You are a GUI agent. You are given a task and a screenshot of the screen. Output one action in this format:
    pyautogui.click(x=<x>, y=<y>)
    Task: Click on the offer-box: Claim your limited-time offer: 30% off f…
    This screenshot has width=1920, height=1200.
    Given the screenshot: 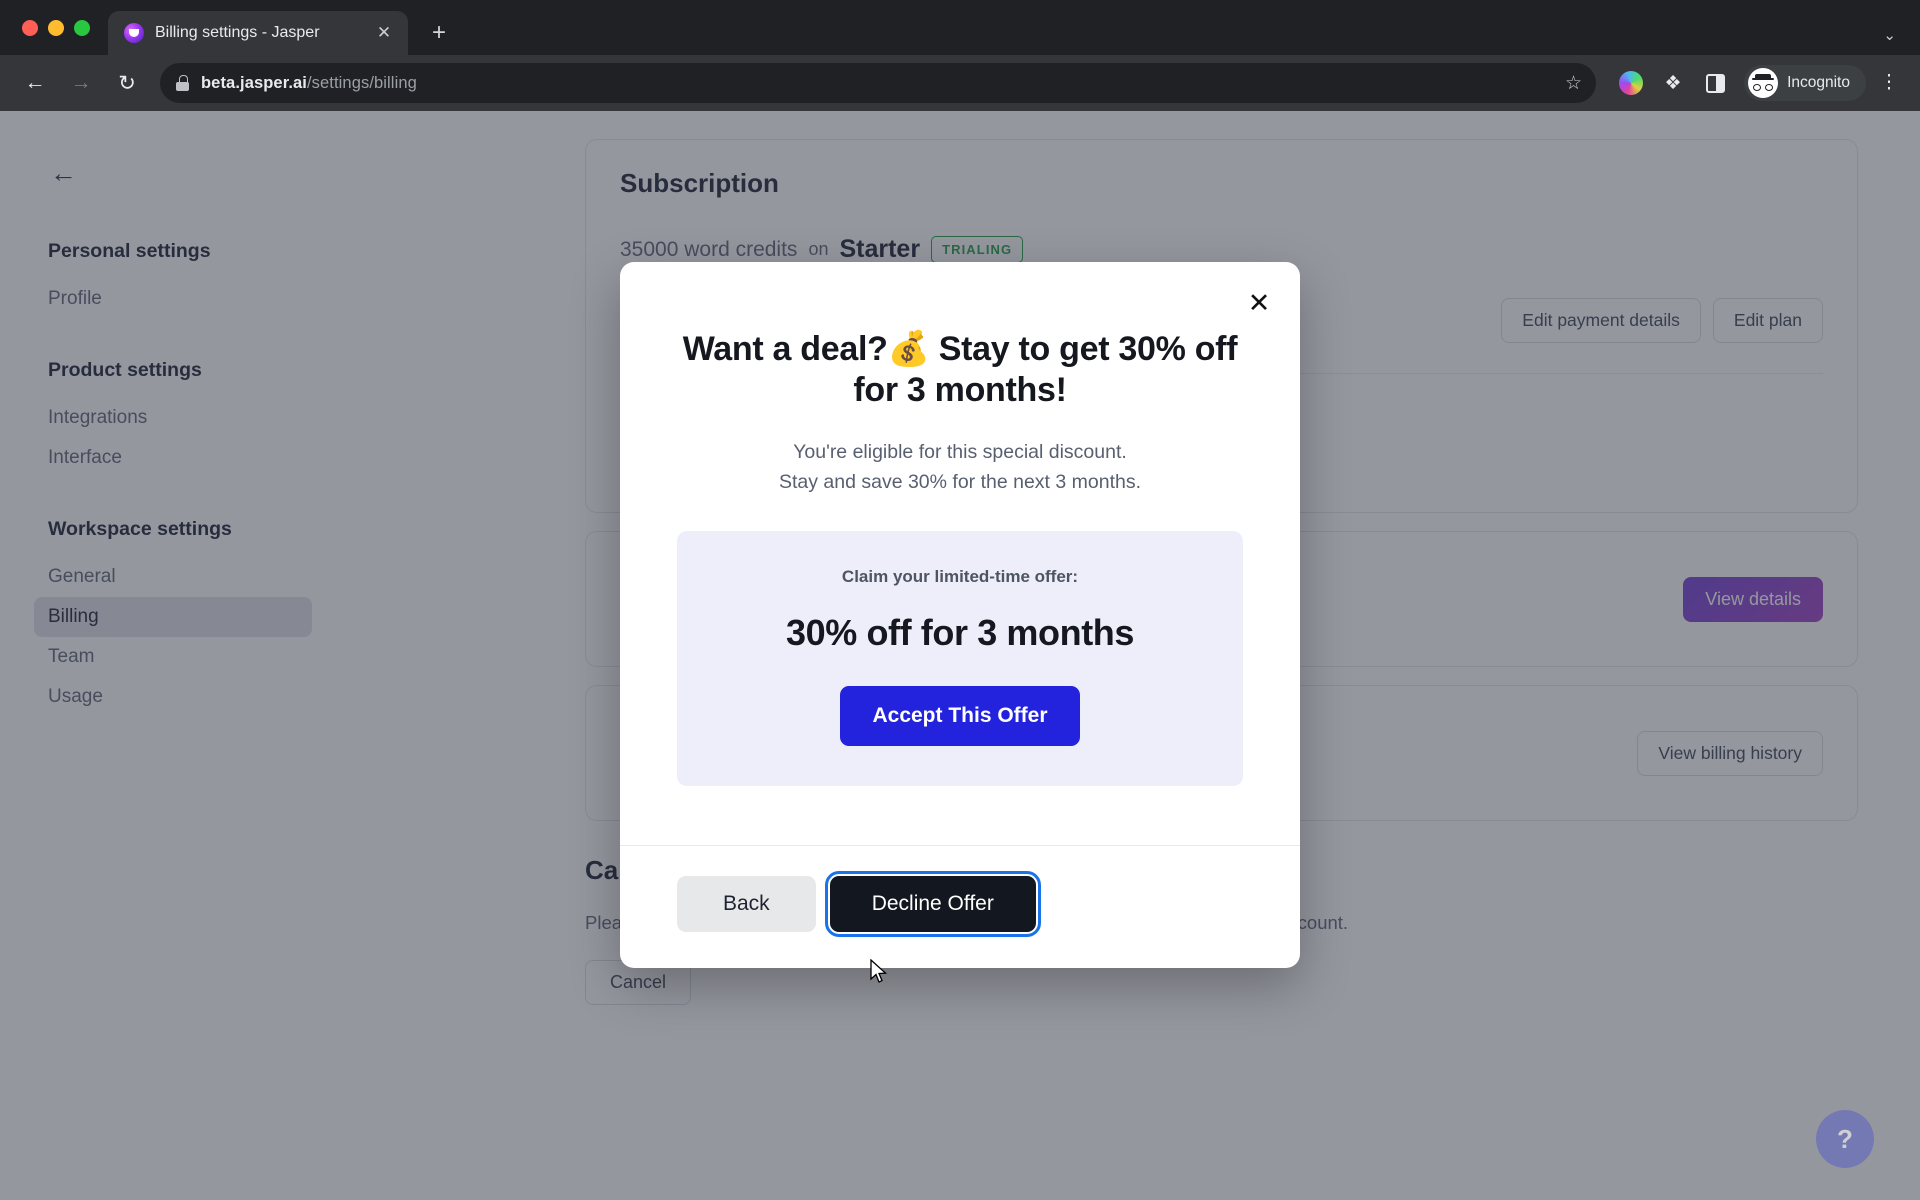 What is the action you would take?
    pyautogui.click(x=960, y=658)
    